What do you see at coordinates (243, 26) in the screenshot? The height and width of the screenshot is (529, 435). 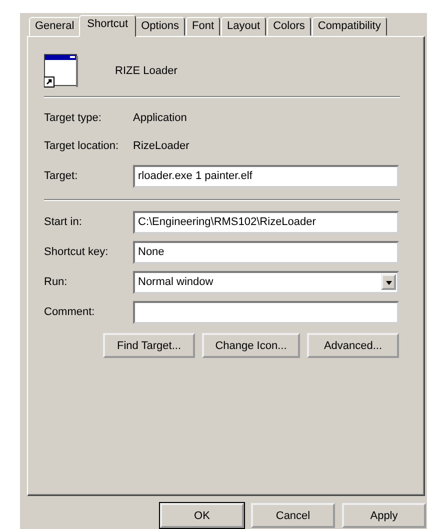 I see `tab: Layout` at bounding box center [243, 26].